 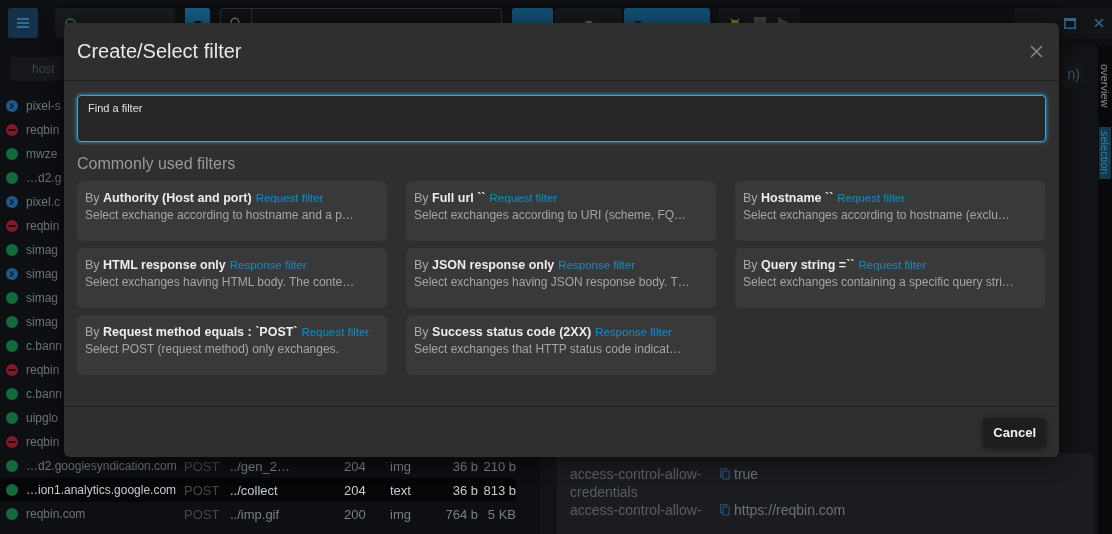 What do you see at coordinates (101, 466) in the screenshot?
I see `host-cell: …d2.googlesyndication.com` at bounding box center [101, 466].